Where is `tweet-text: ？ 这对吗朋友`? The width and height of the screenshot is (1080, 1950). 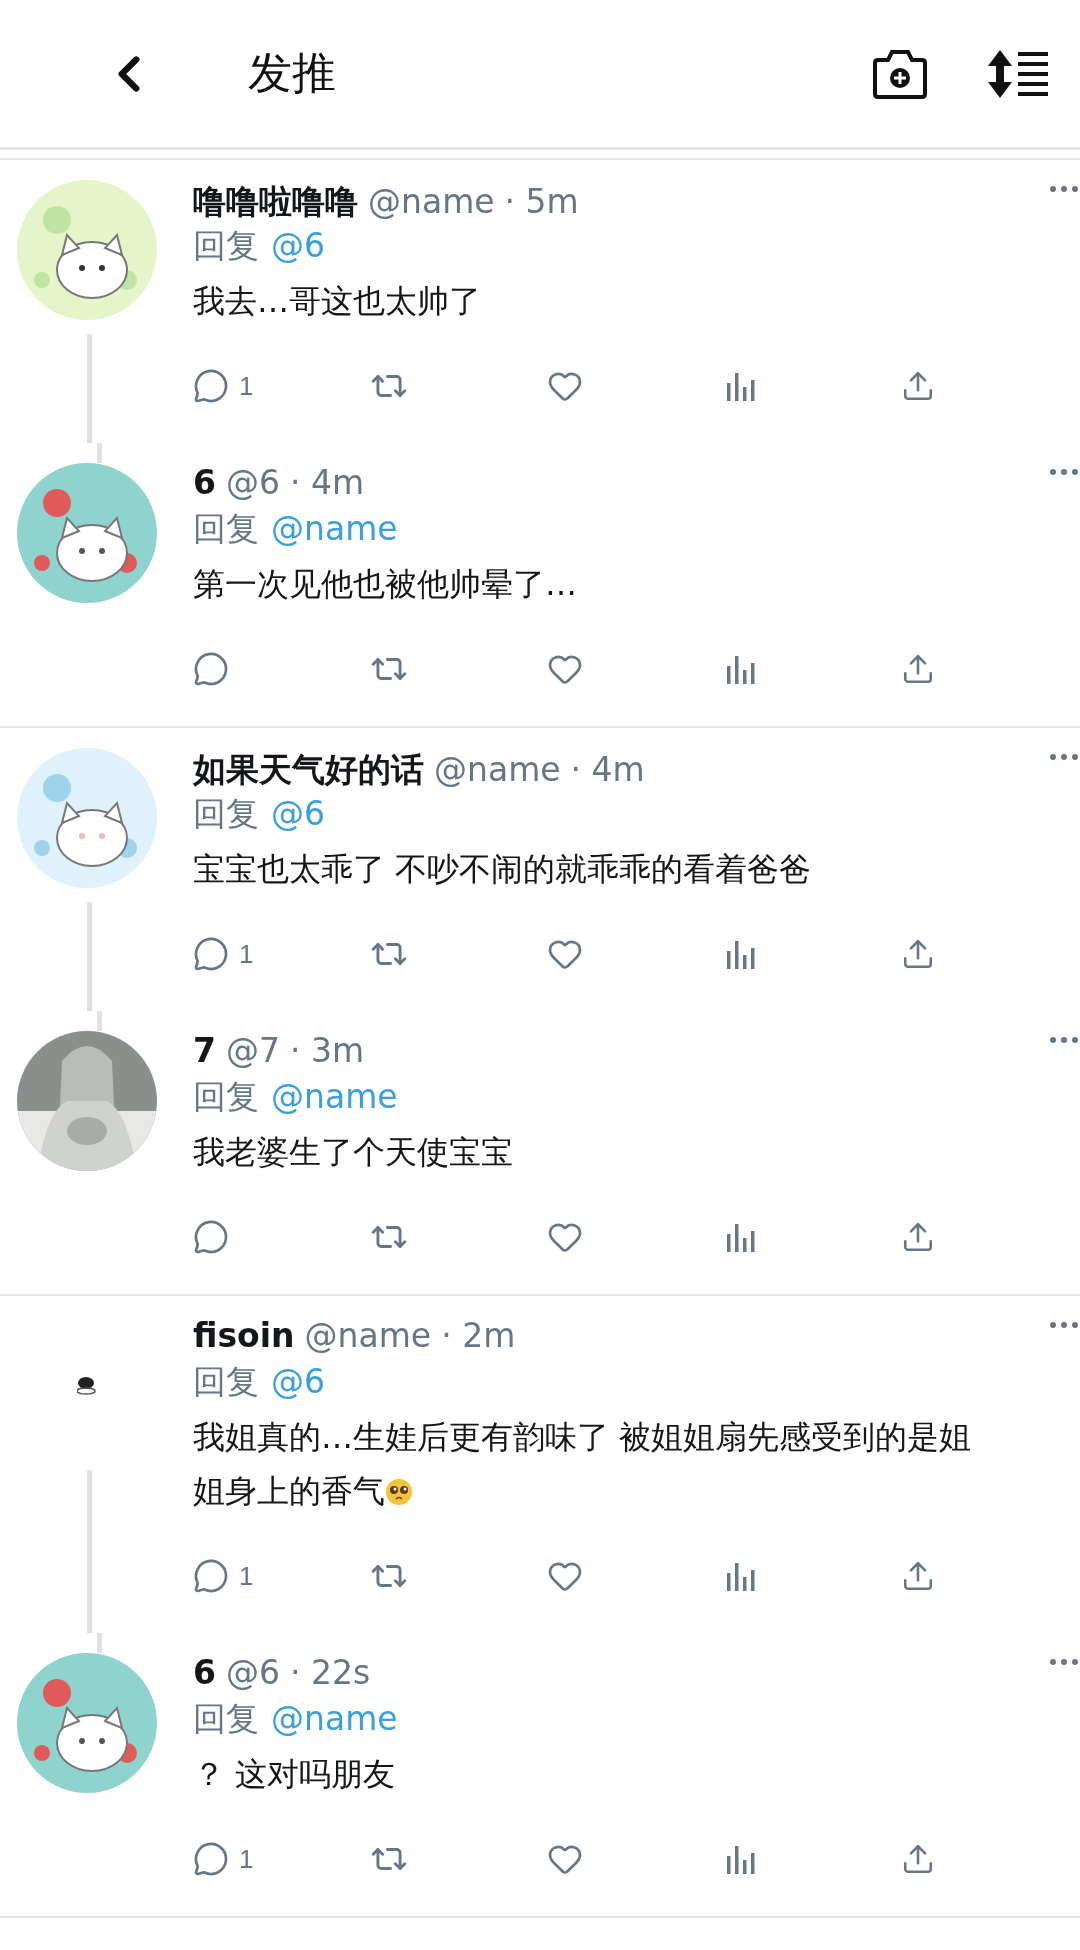 tweet-text: ？ 这对吗朋友 is located at coordinates (295, 1774).